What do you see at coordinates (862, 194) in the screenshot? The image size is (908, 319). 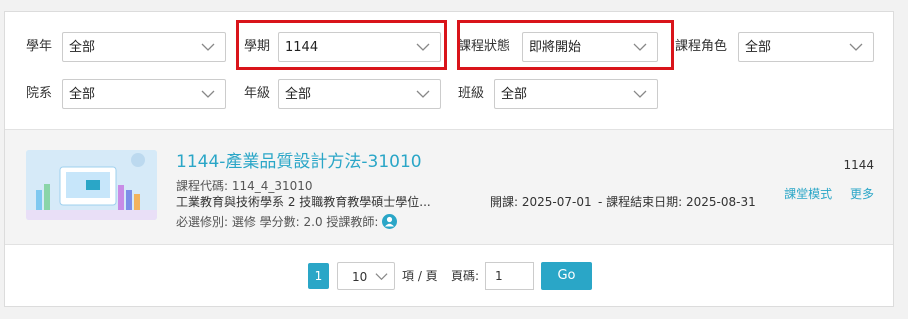 I see `more-link: 更多` at bounding box center [862, 194].